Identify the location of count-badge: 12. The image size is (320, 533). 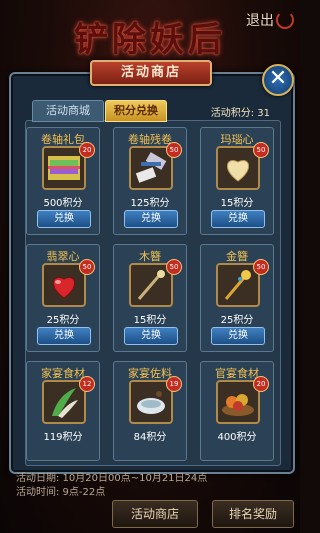
(87, 384).